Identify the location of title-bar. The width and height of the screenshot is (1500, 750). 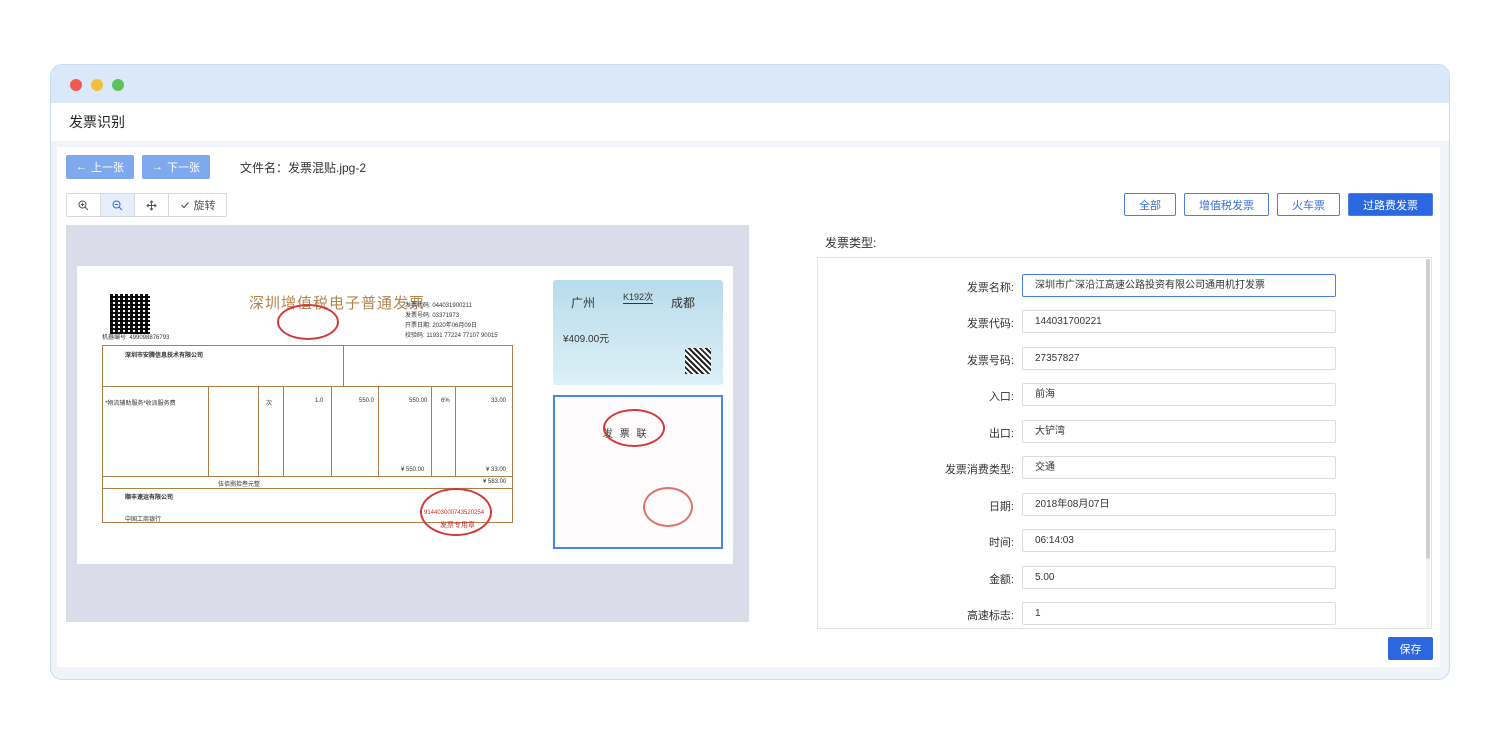
(750, 84).